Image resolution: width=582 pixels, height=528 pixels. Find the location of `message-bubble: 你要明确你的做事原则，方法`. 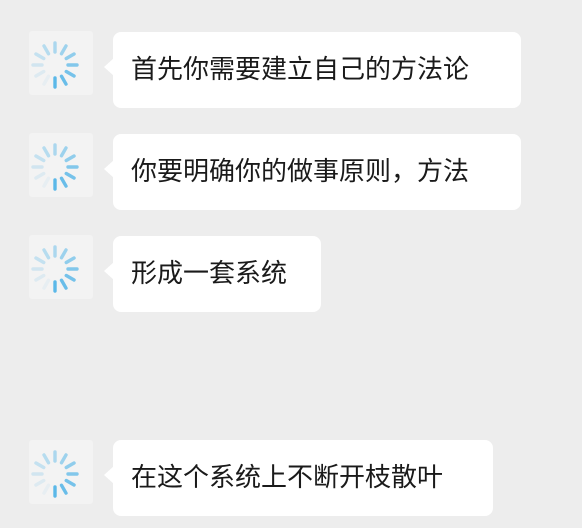

message-bubble: 你要明确你的做事原则，方法 is located at coordinates (312, 172).